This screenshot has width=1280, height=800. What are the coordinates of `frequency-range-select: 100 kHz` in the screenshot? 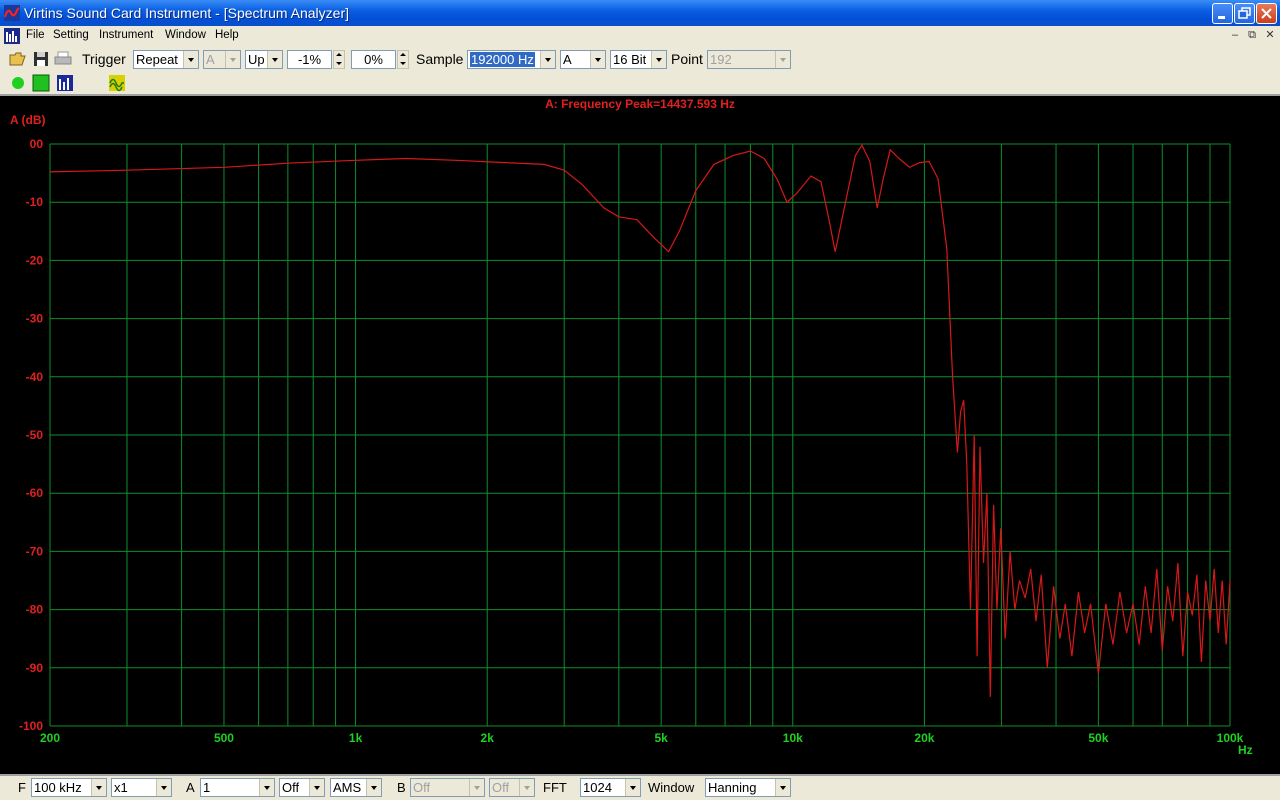 It's located at (69, 787).